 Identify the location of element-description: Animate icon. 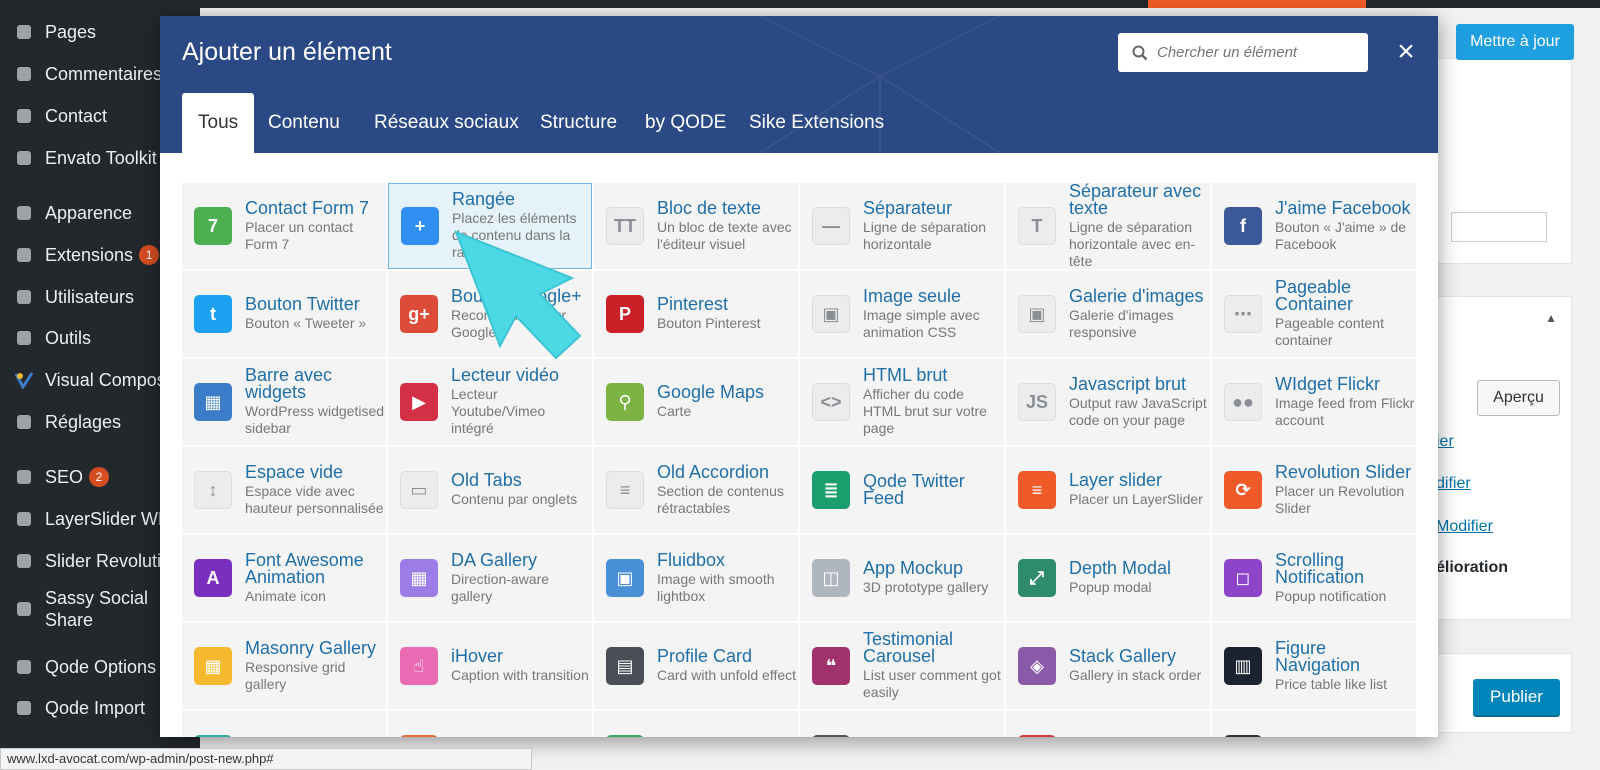
(285, 595).